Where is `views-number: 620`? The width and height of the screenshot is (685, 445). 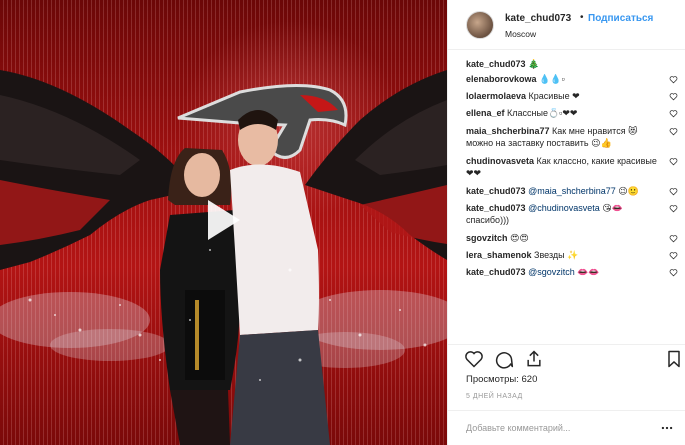 views-number: 620 is located at coordinates (529, 379).